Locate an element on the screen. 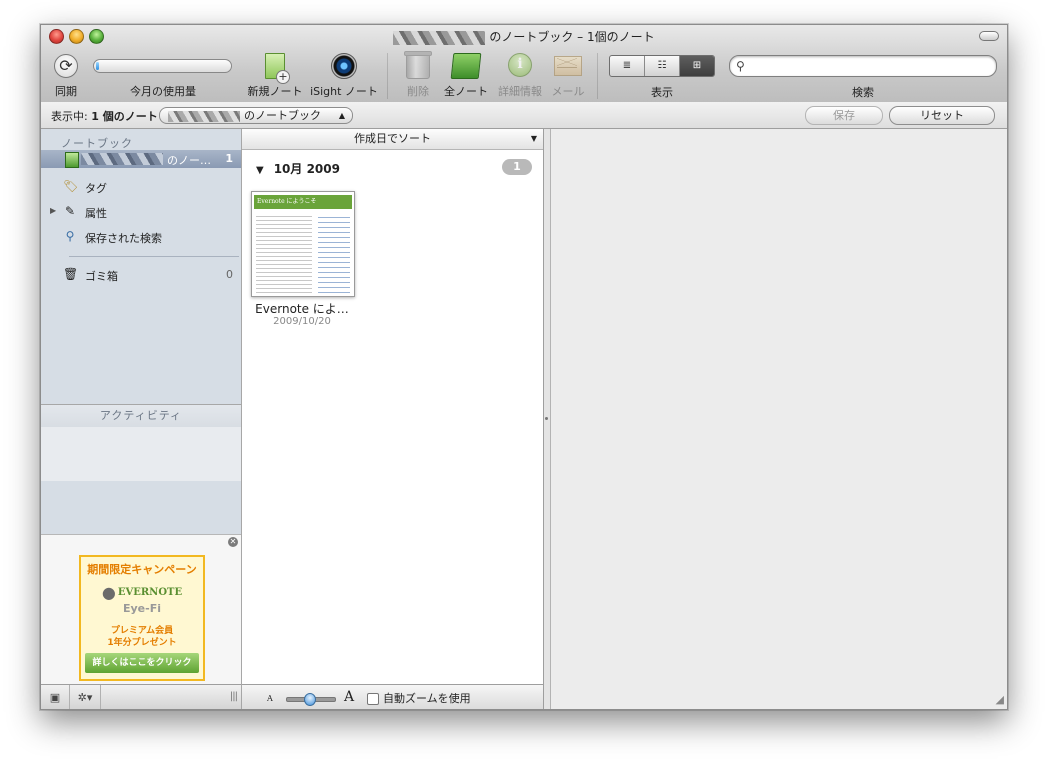 The image size is (1046, 763). notebook-icon is located at coordinates (72, 160).